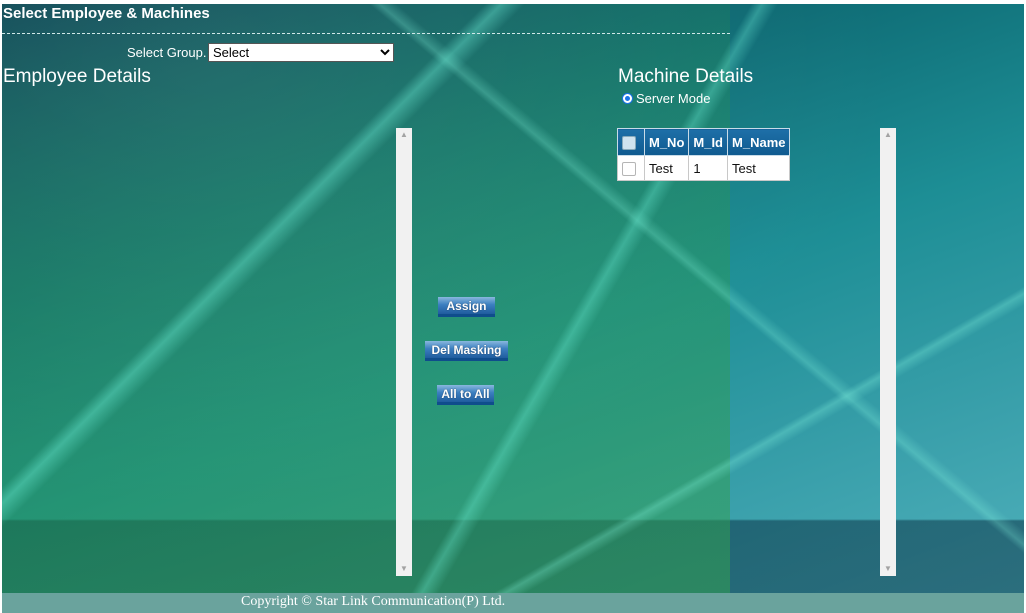 Image resolution: width=1026 pixels, height=613 pixels. I want to click on column-header-m-name: M_Name, so click(759, 142).